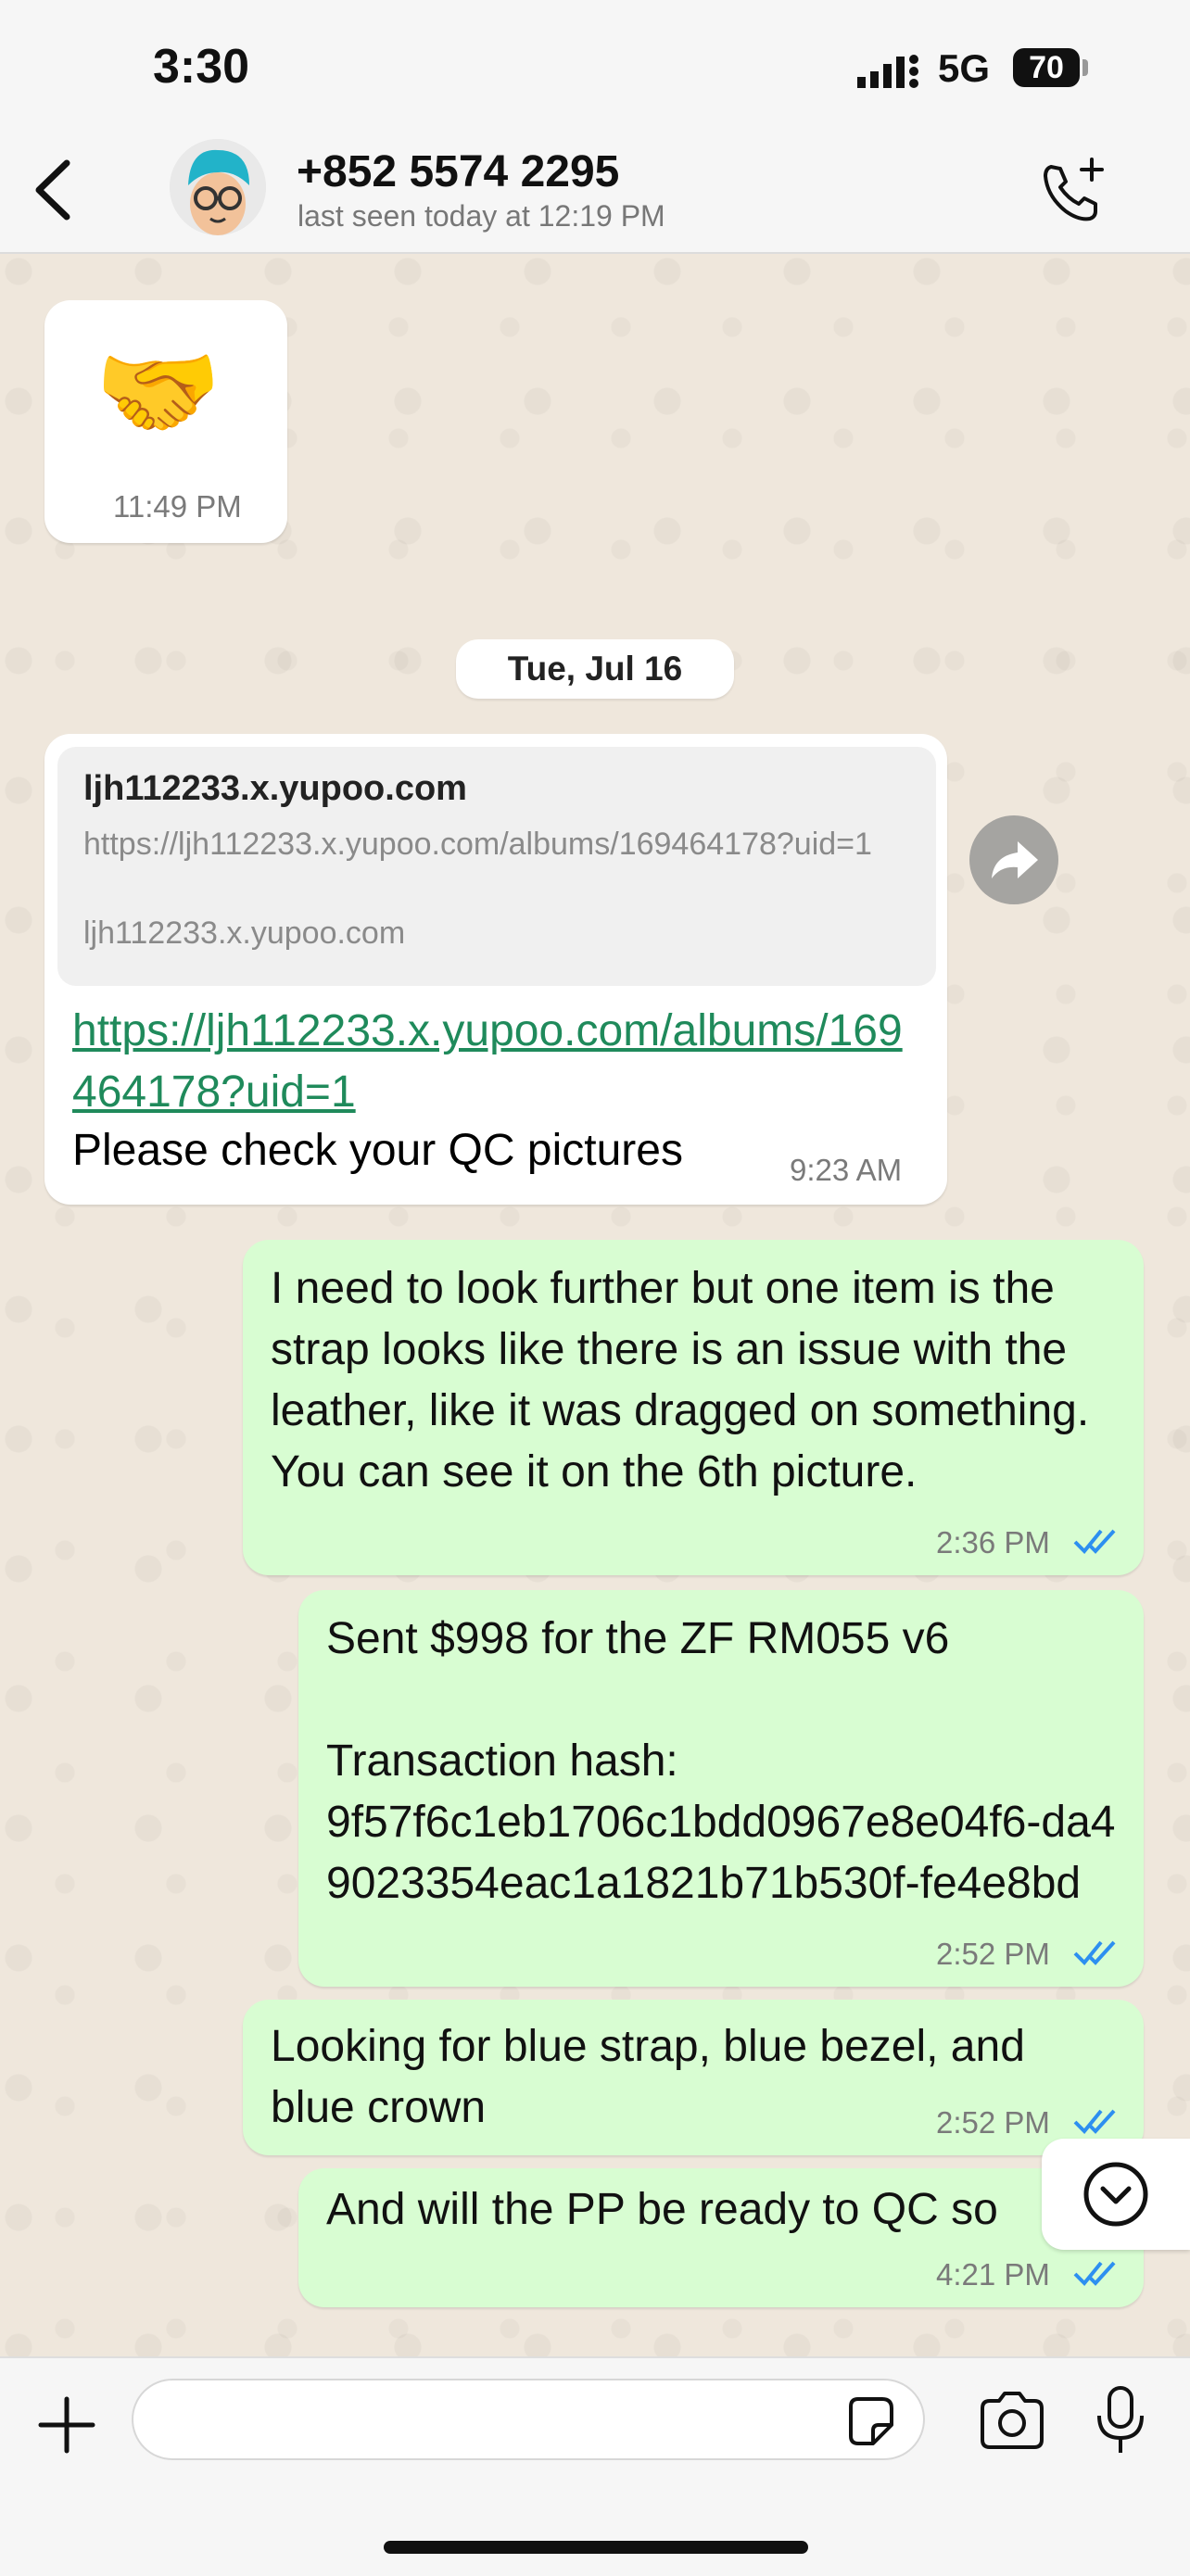 The width and height of the screenshot is (1190, 2576). I want to click on back-icon, so click(55, 190).